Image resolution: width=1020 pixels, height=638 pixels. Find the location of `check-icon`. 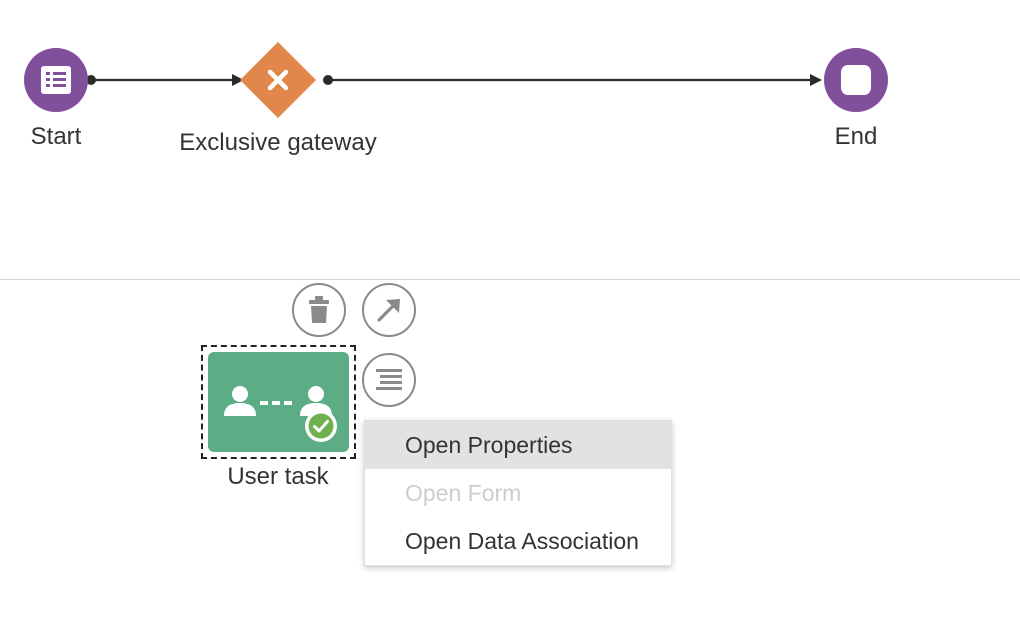

check-icon is located at coordinates (321, 426).